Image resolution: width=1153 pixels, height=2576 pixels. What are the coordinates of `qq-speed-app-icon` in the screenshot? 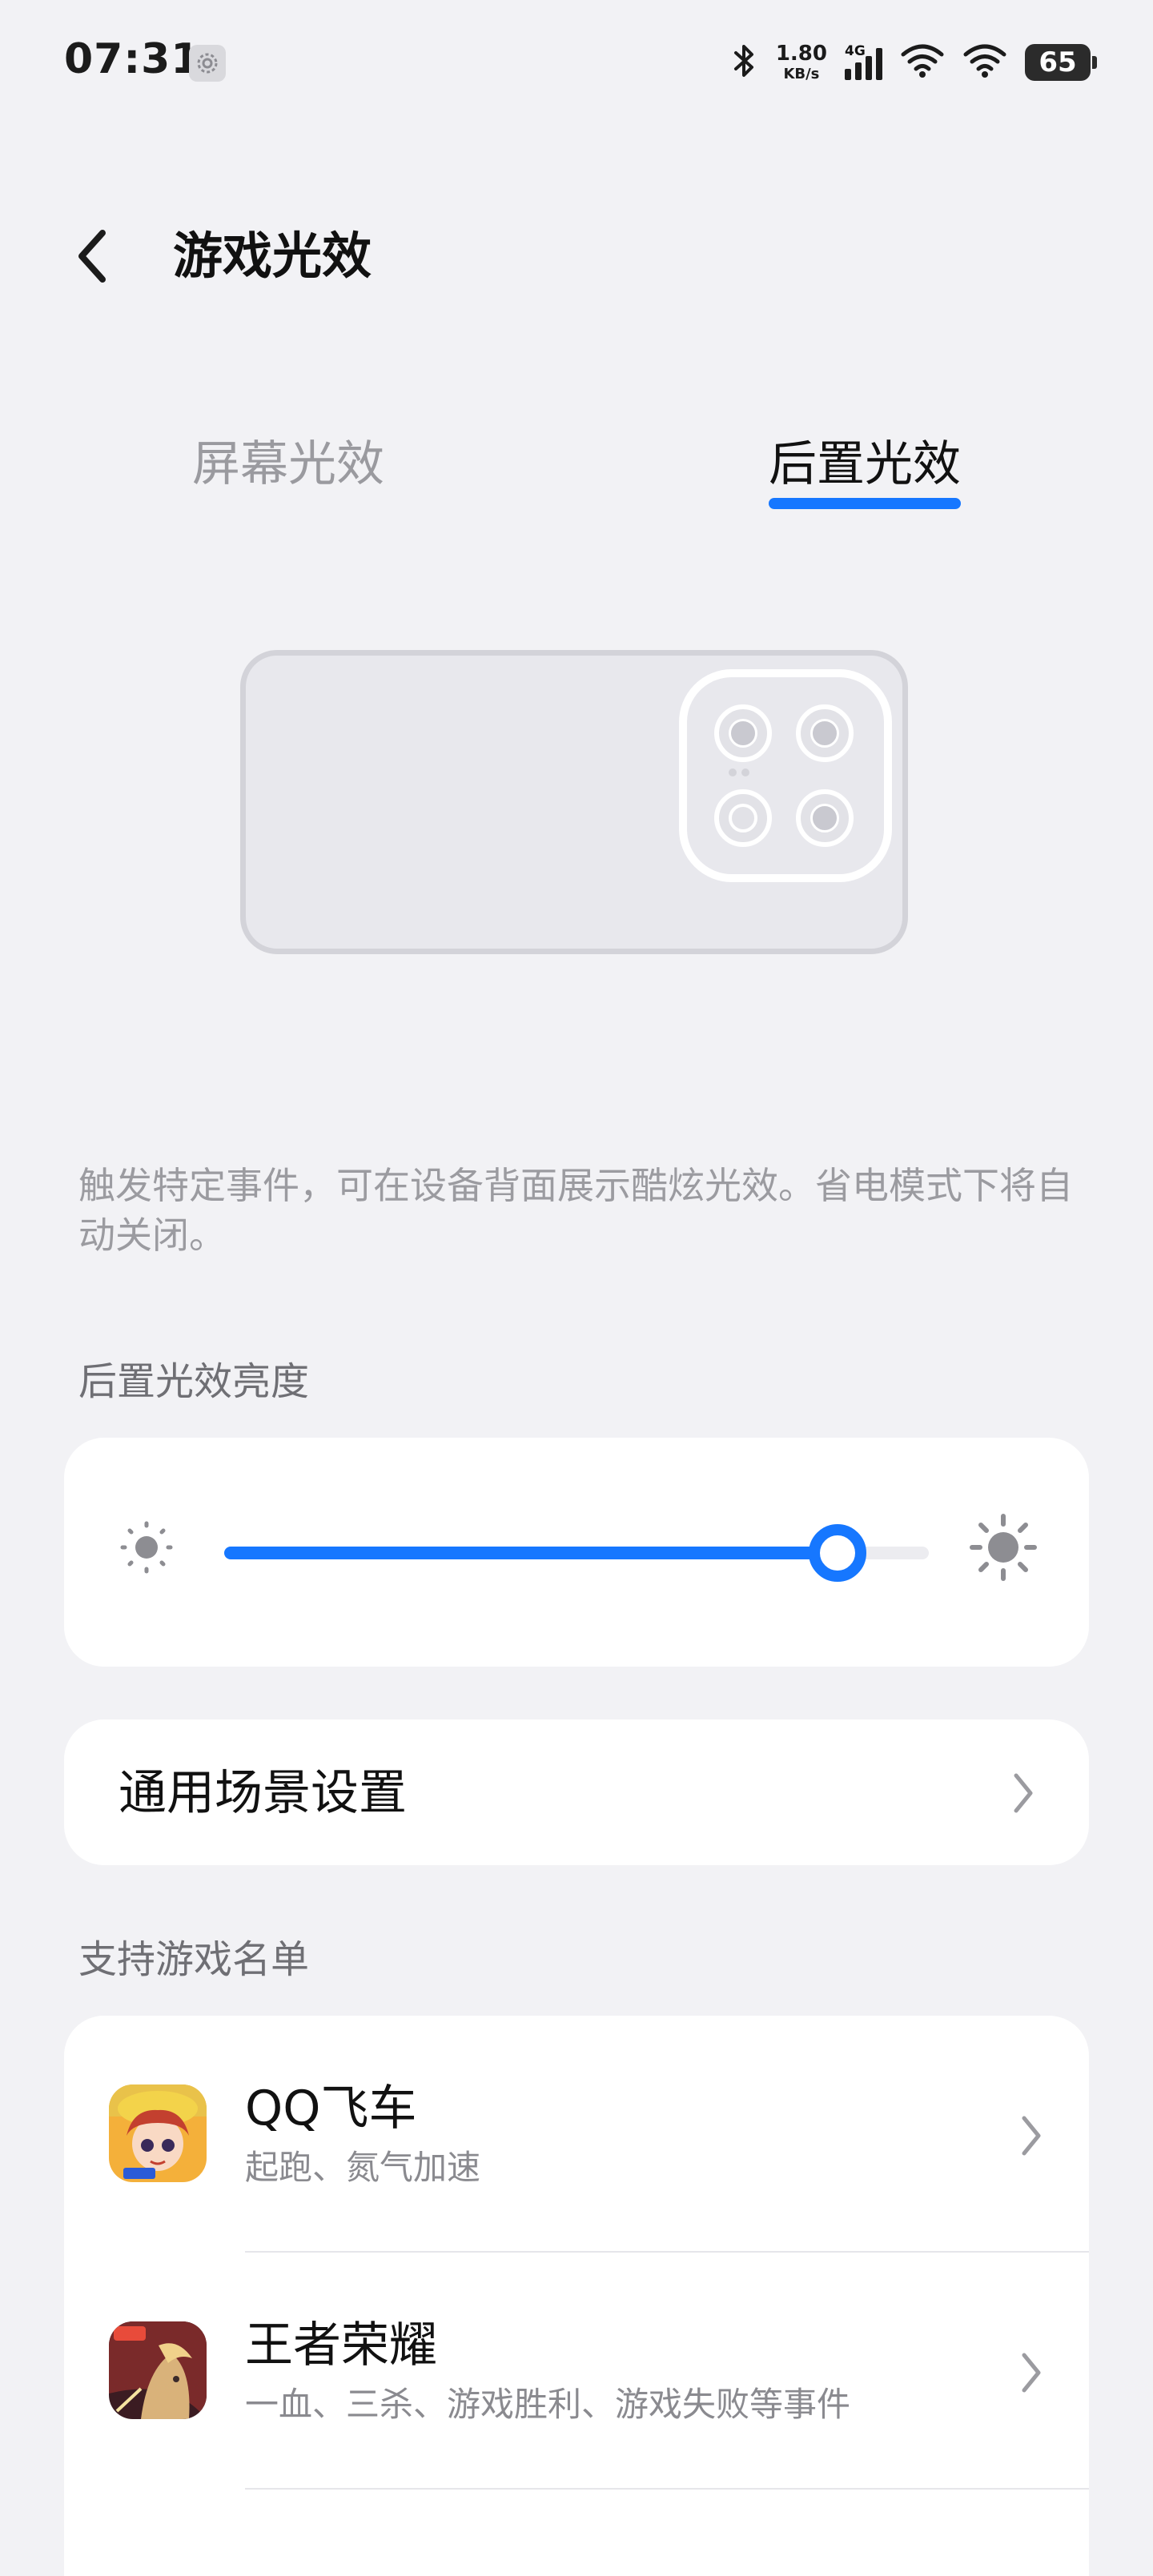 It's located at (158, 2133).